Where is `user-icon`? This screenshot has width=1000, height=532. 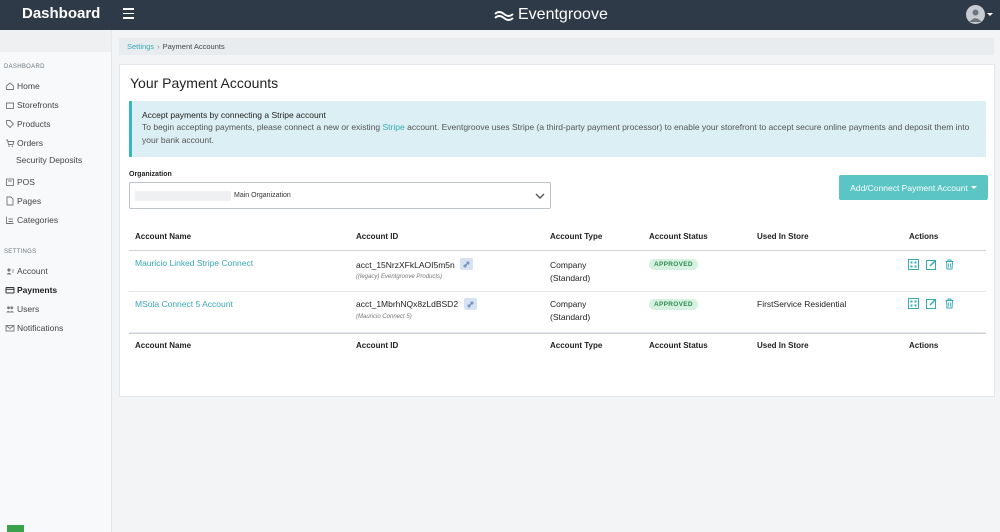 user-icon is located at coordinates (975, 15).